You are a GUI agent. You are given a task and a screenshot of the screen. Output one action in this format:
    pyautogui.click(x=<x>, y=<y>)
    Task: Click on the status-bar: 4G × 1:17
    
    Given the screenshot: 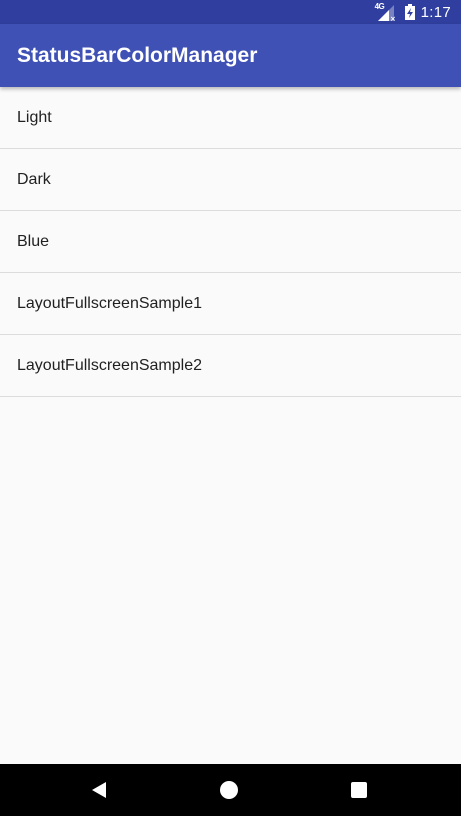 What is the action you would take?
    pyautogui.click(x=230, y=12)
    